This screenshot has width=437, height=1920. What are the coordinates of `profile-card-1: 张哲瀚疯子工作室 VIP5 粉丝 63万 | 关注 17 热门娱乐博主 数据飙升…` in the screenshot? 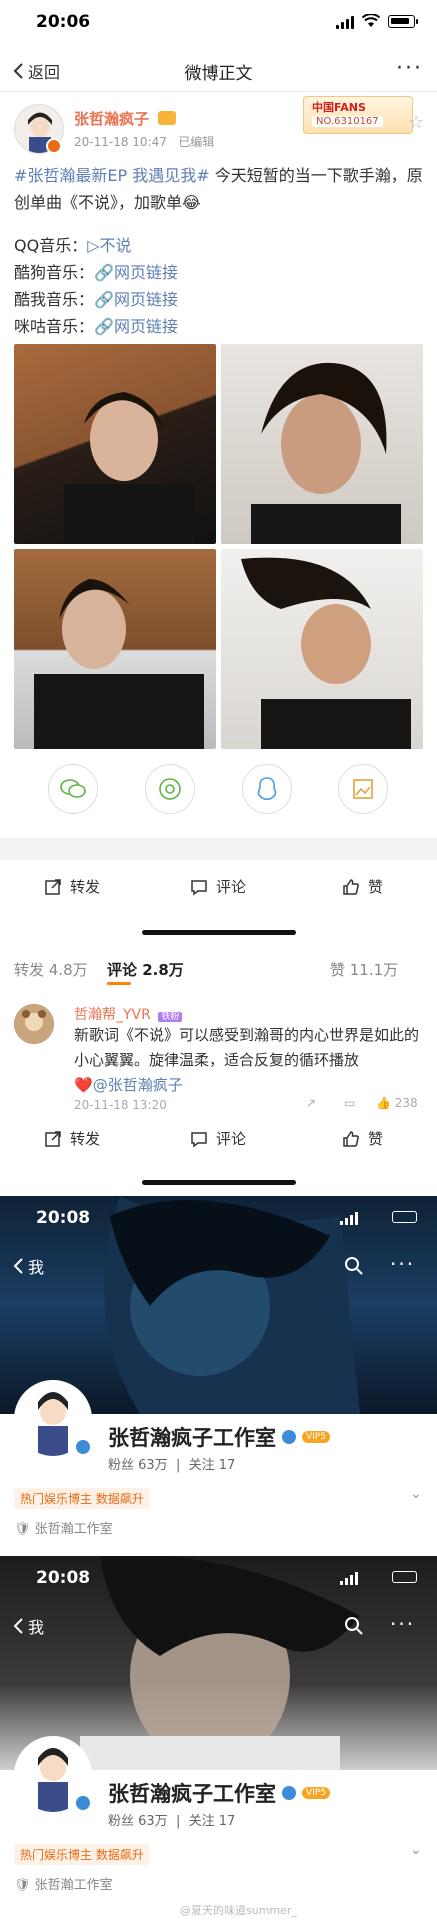 It's located at (218, 1468).